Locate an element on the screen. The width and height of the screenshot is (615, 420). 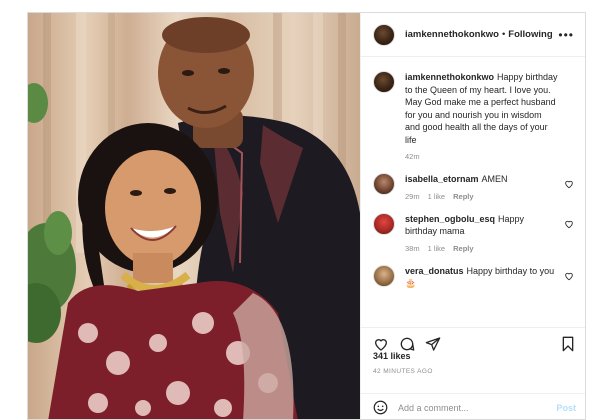
comment-icon is located at coordinates (407, 344).